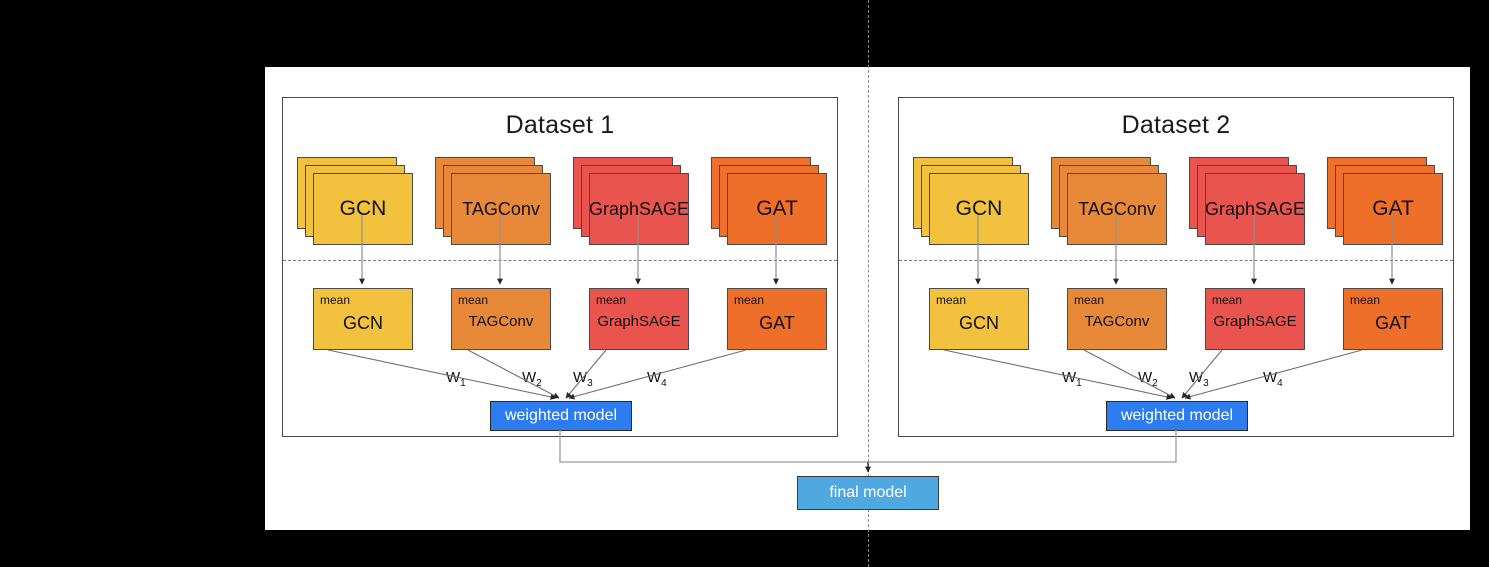 This screenshot has width=1489, height=567. What do you see at coordinates (1177, 416) in the screenshot?
I see `weighted-model-box-dataset-2: weighted model` at bounding box center [1177, 416].